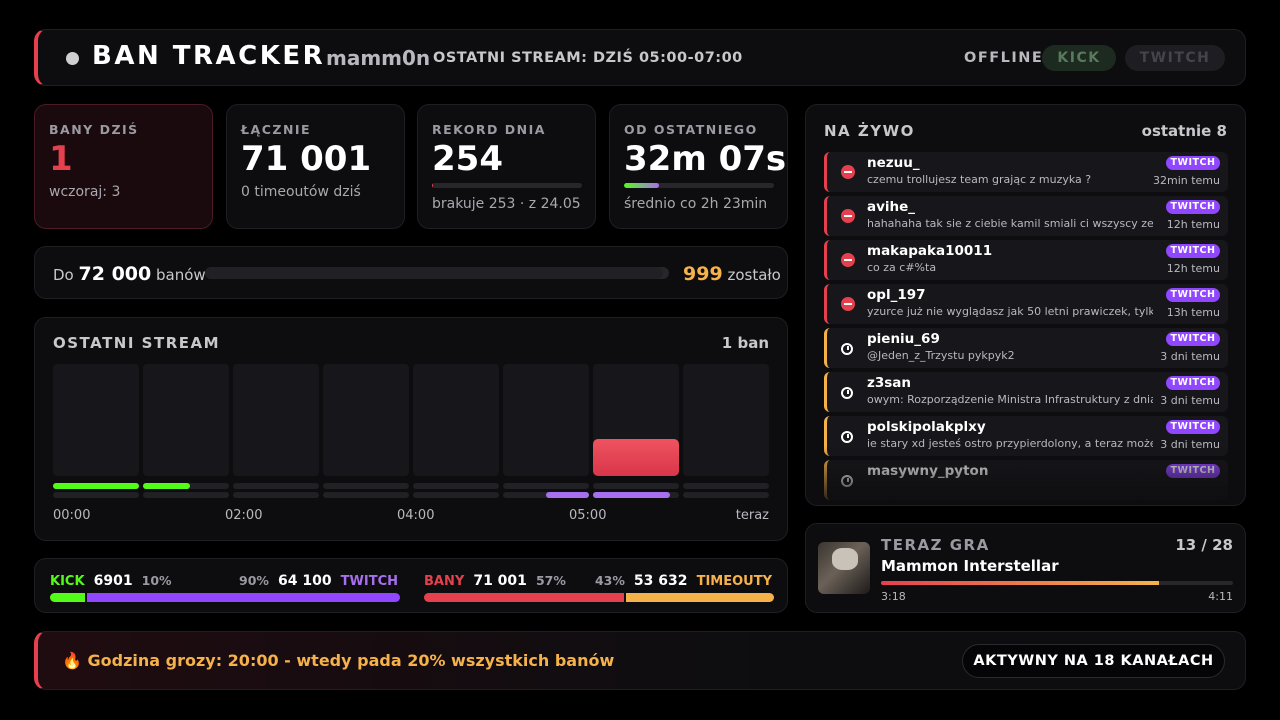 The width and height of the screenshot is (1280, 720). Describe the element at coordinates (507, 185) in the screenshot. I see `record-progress-bar` at that location.